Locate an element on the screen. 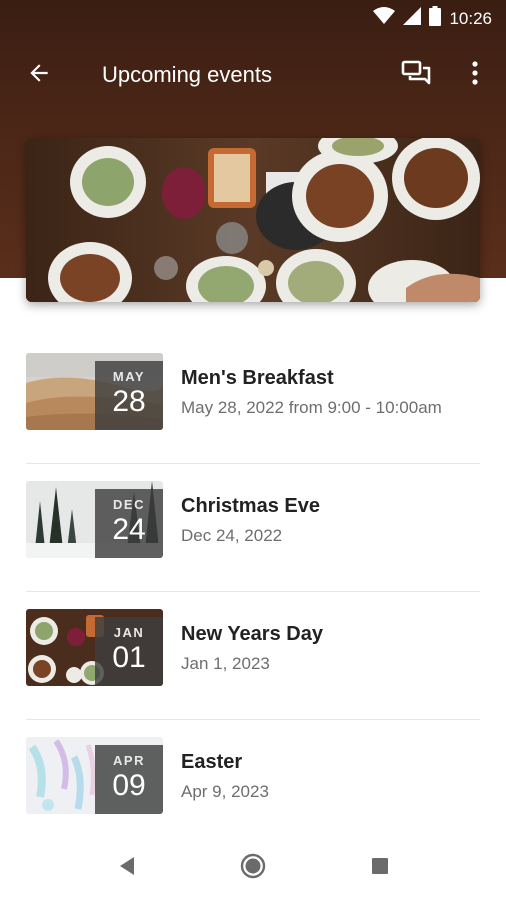 The height and width of the screenshot is (900, 506). date-day: 28 is located at coordinates (129, 401).